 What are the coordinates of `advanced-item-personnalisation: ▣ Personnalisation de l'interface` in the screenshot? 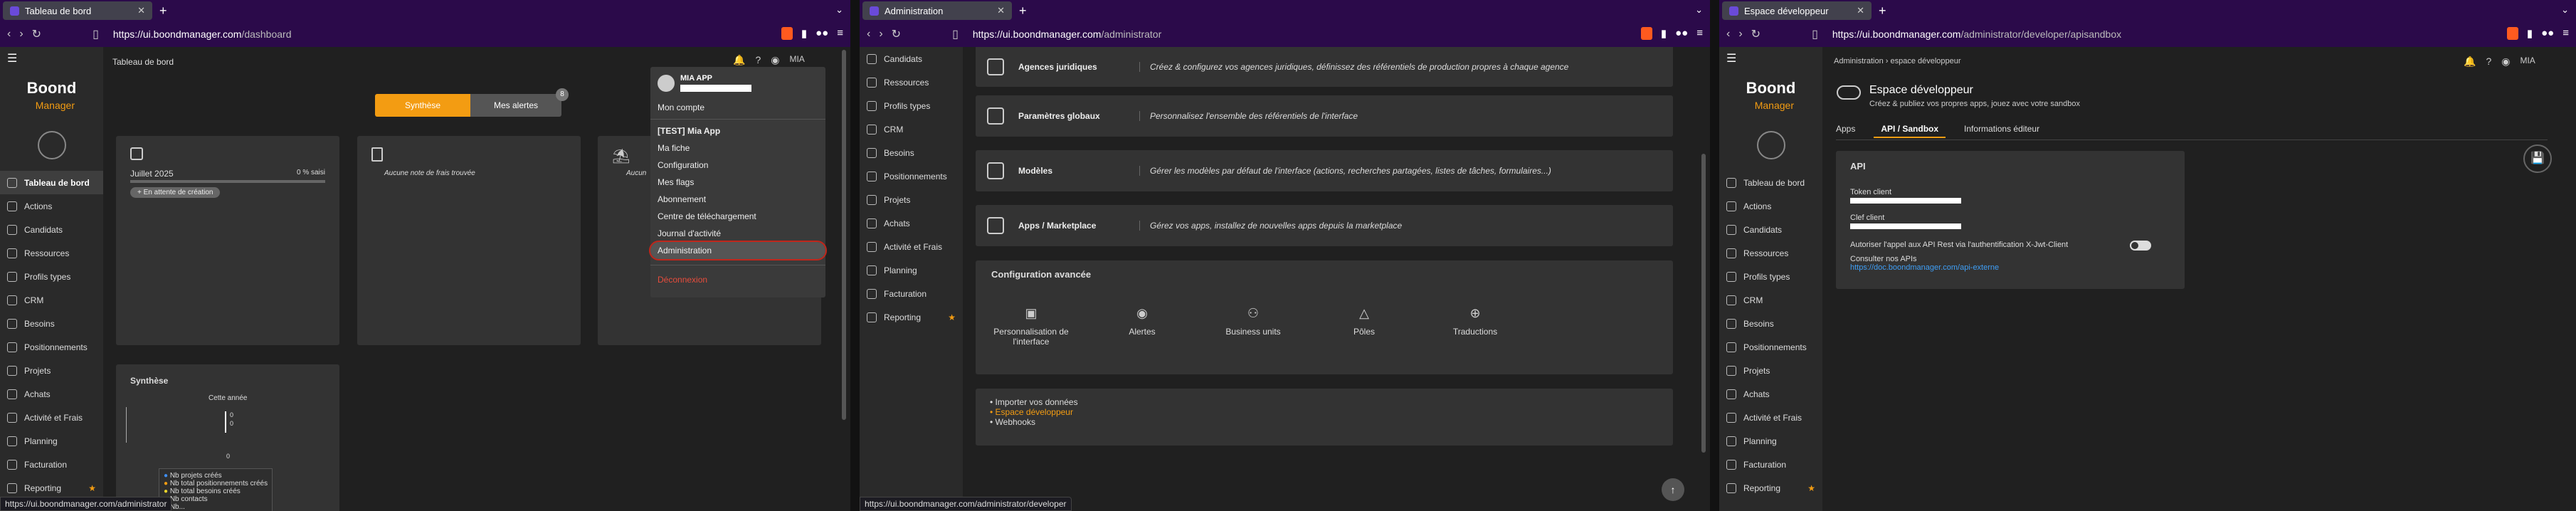 It's located at (1031, 326).